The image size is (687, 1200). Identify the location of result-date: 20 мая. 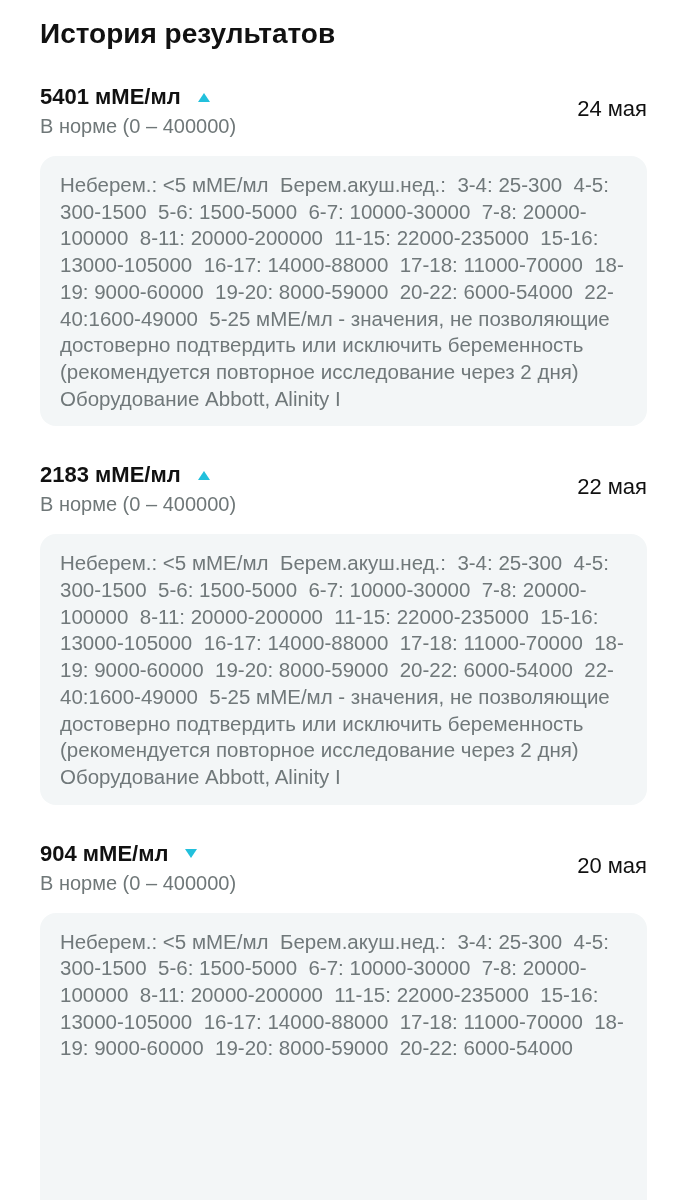
(612, 865).